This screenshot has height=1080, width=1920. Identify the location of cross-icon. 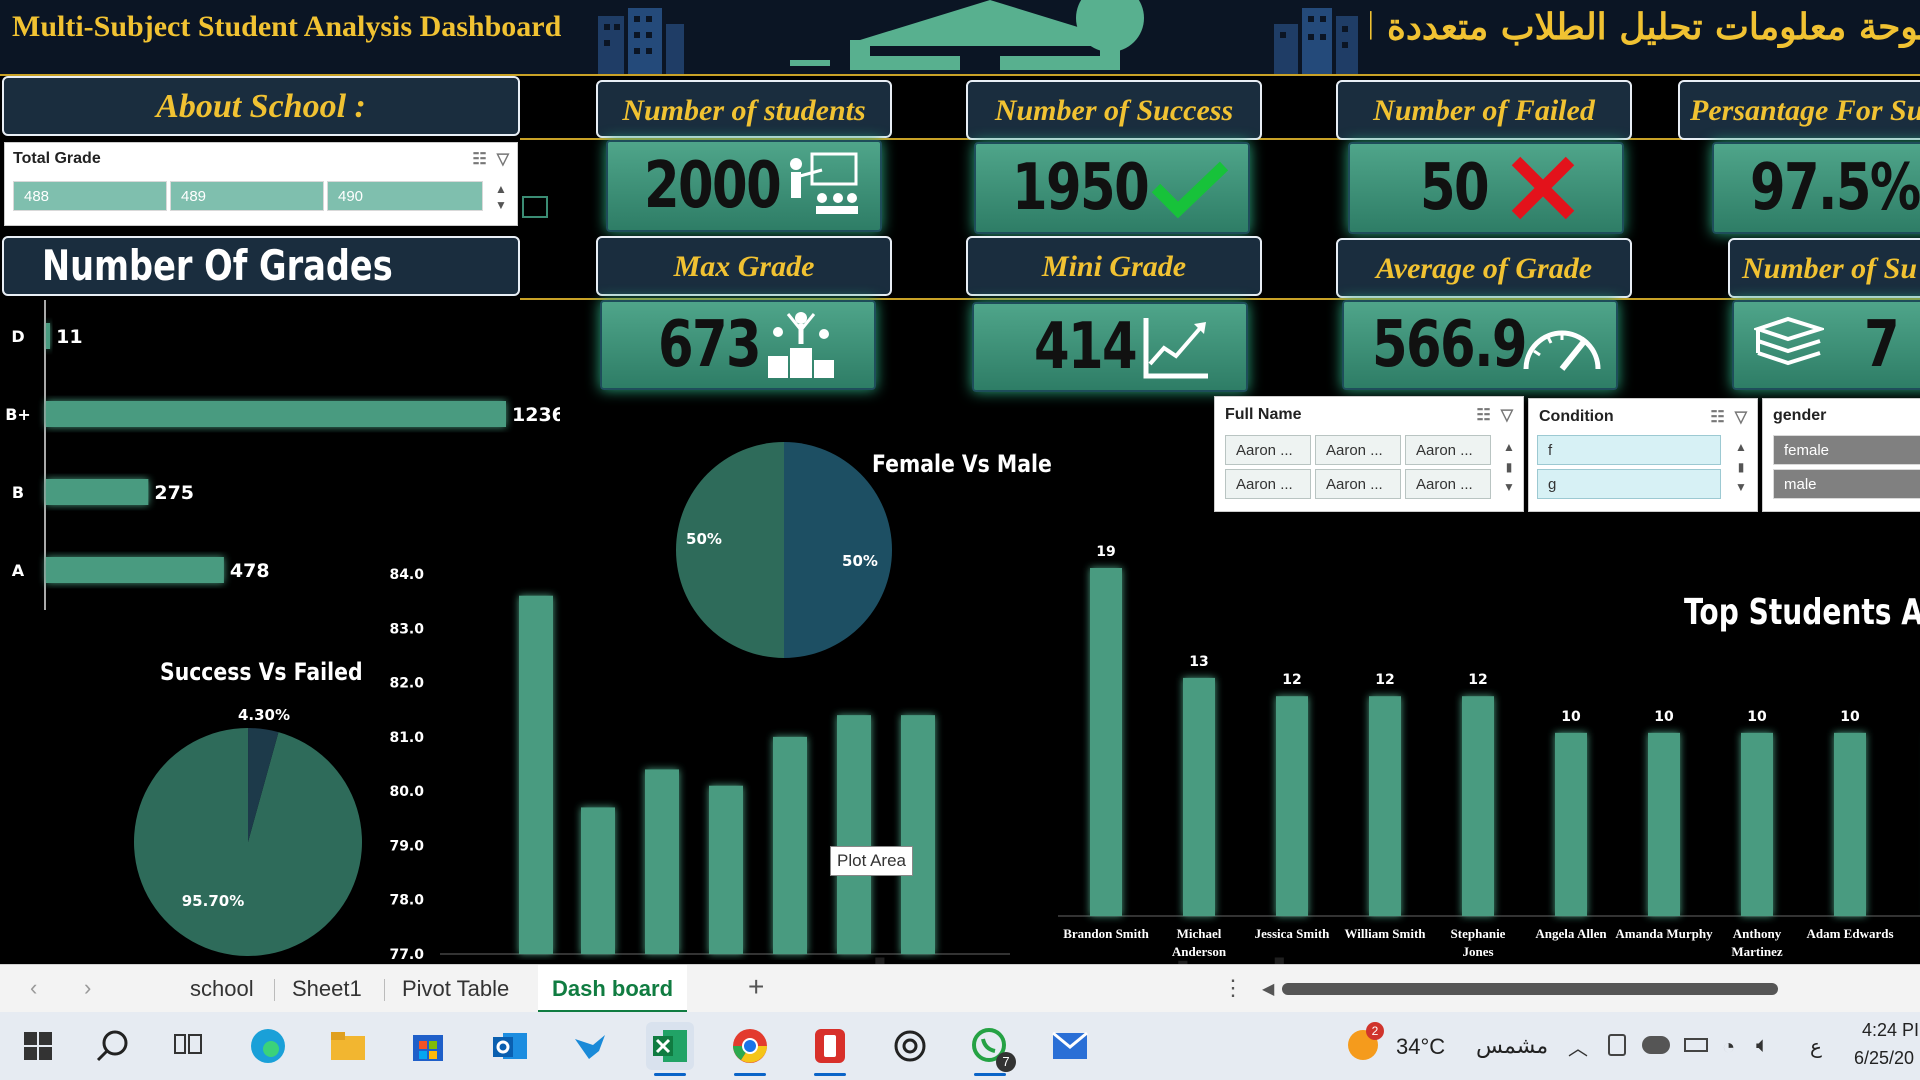
(1543, 188).